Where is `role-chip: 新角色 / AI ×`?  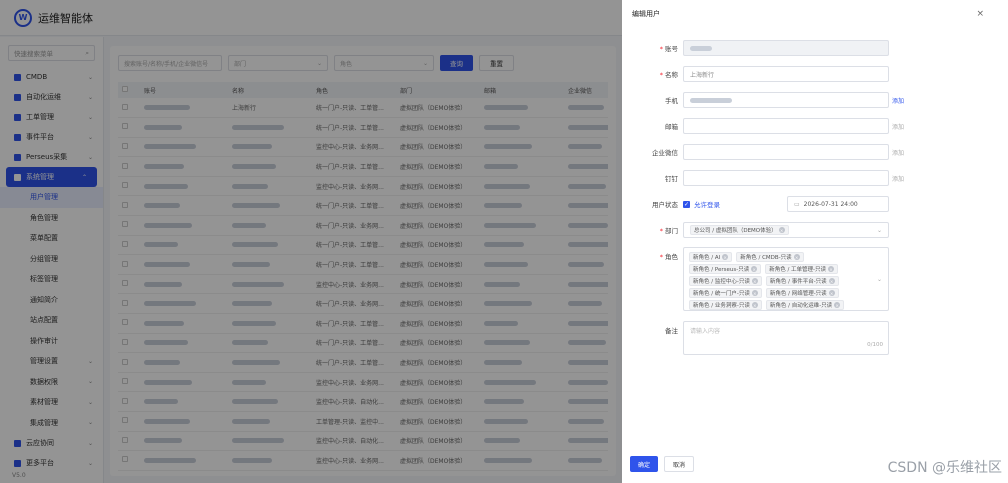
role-chip: 新角色 / AI × is located at coordinates (711, 257).